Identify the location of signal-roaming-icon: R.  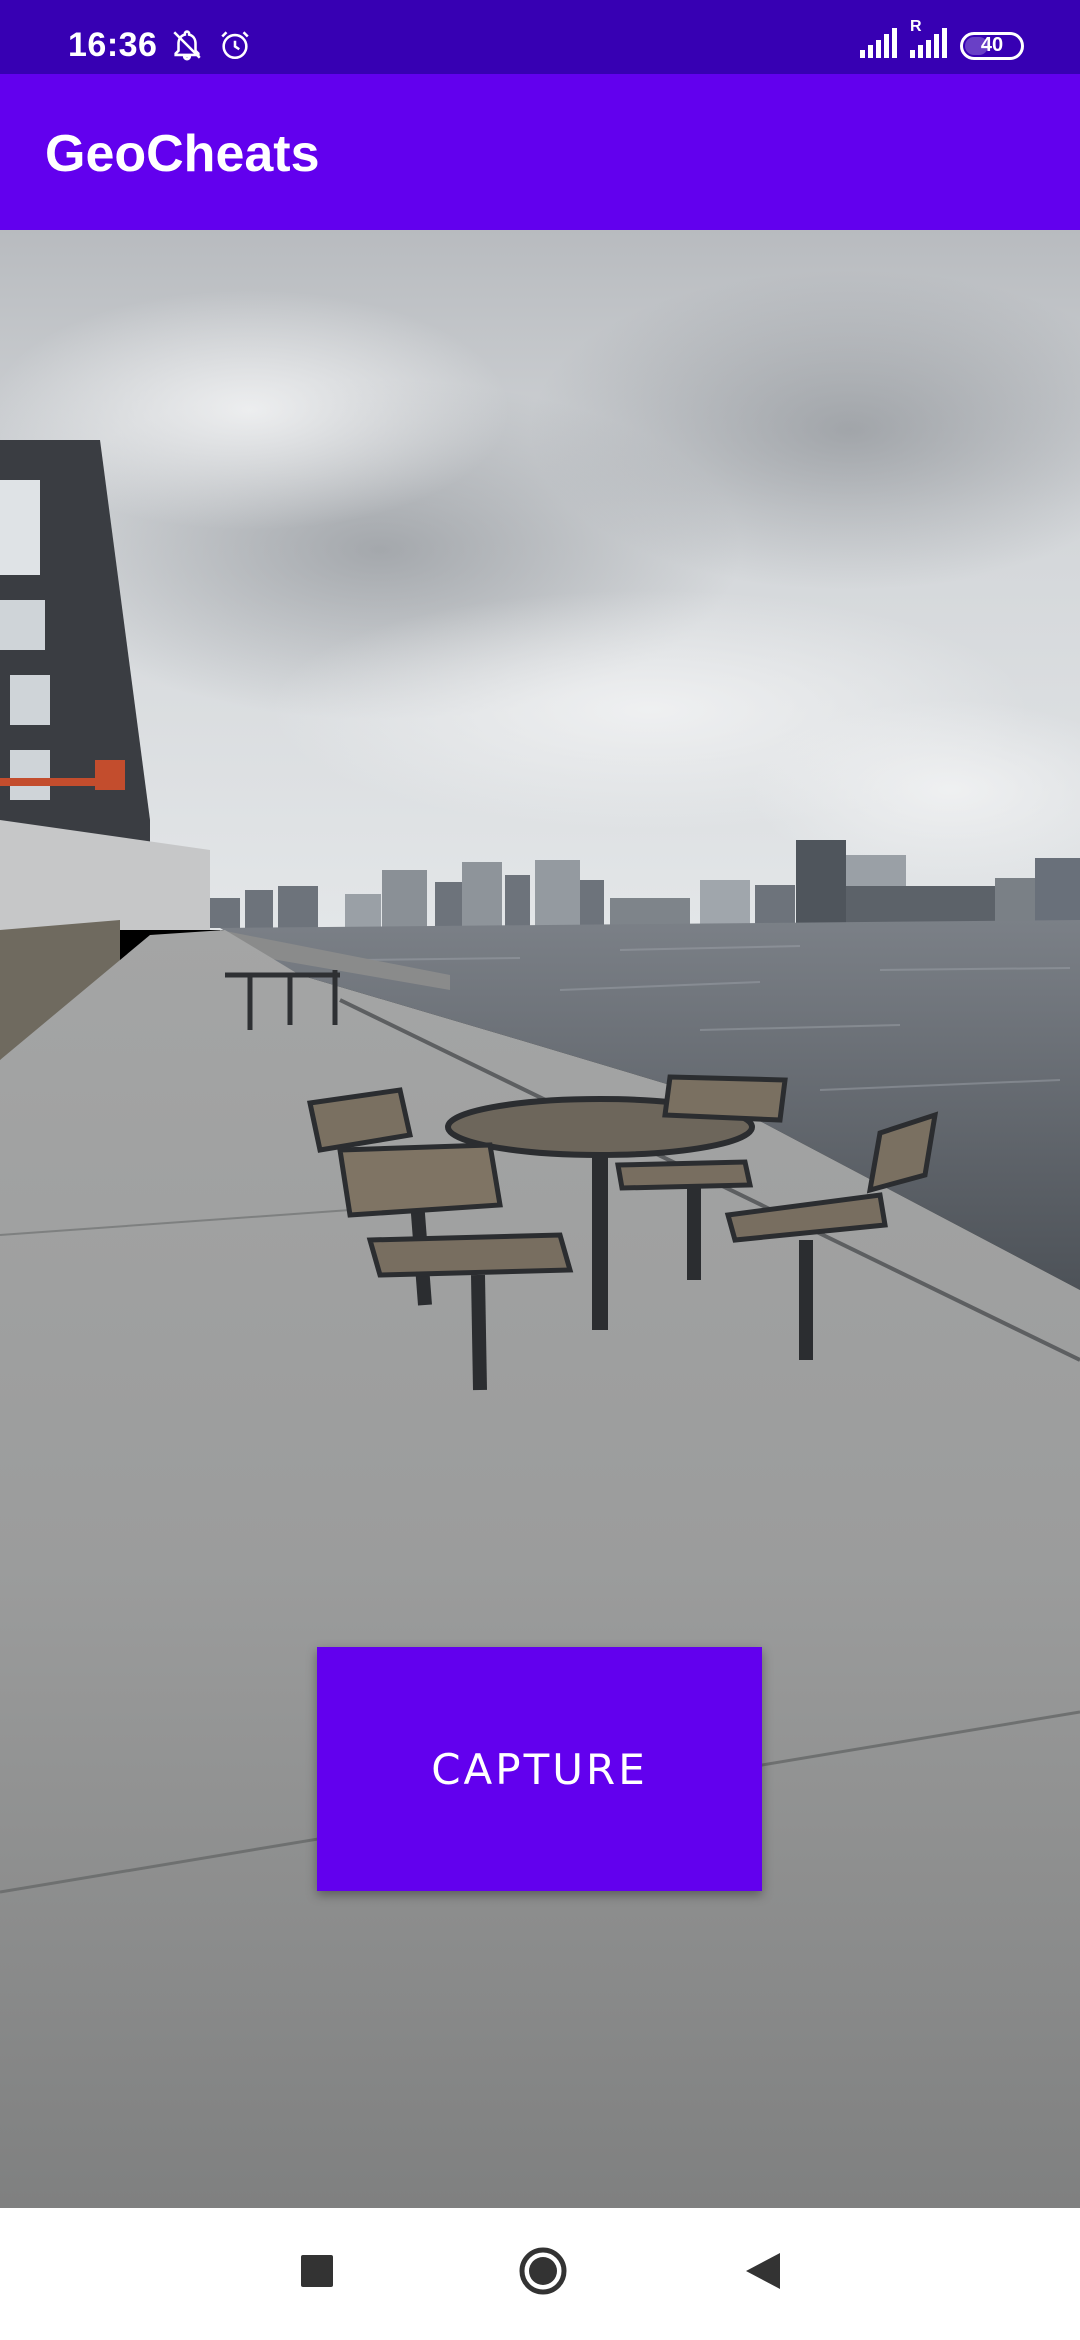
(930, 40).